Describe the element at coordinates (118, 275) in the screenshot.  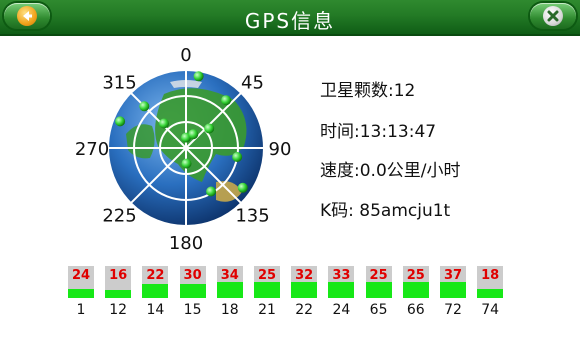
I see `signal-strength-value: 16` at that location.